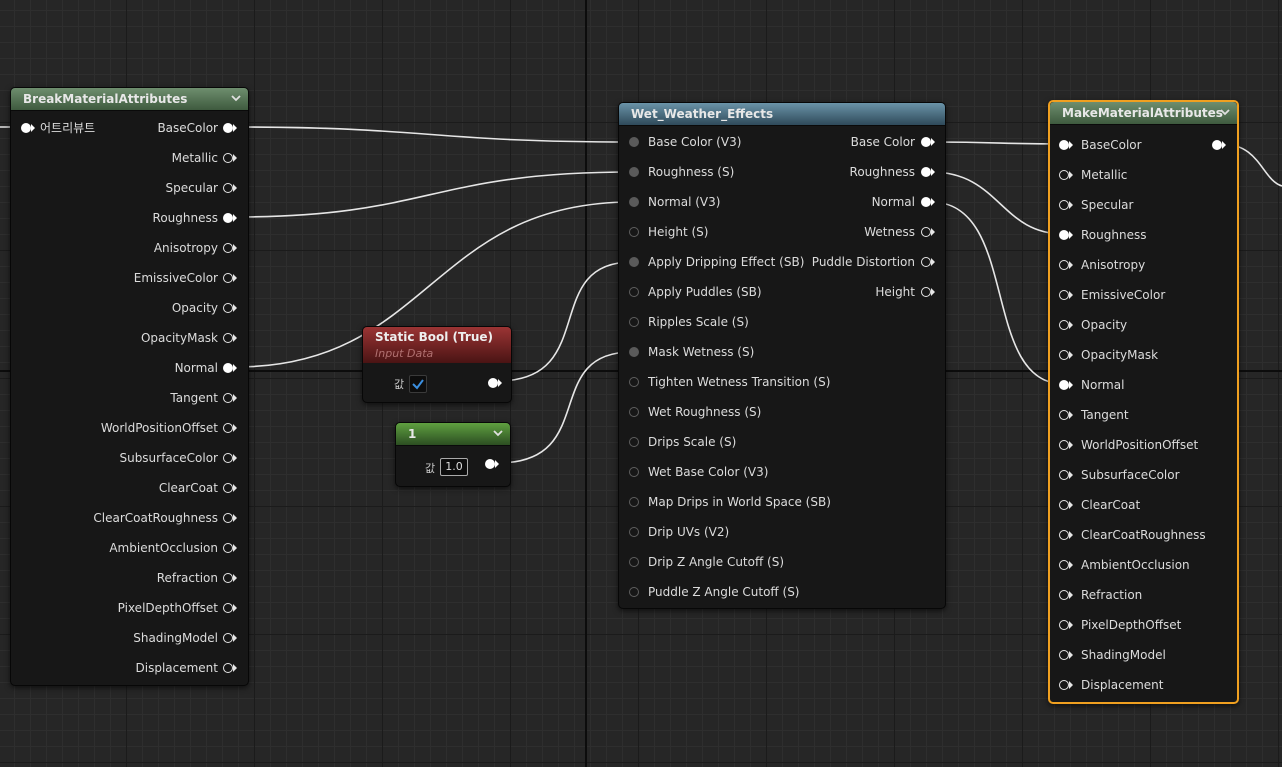 Image resolution: width=1282 pixels, height=767 pixels. I want to click on output-row-pixeldepthoffset: PixelDepthOffset, so click(129, 608).